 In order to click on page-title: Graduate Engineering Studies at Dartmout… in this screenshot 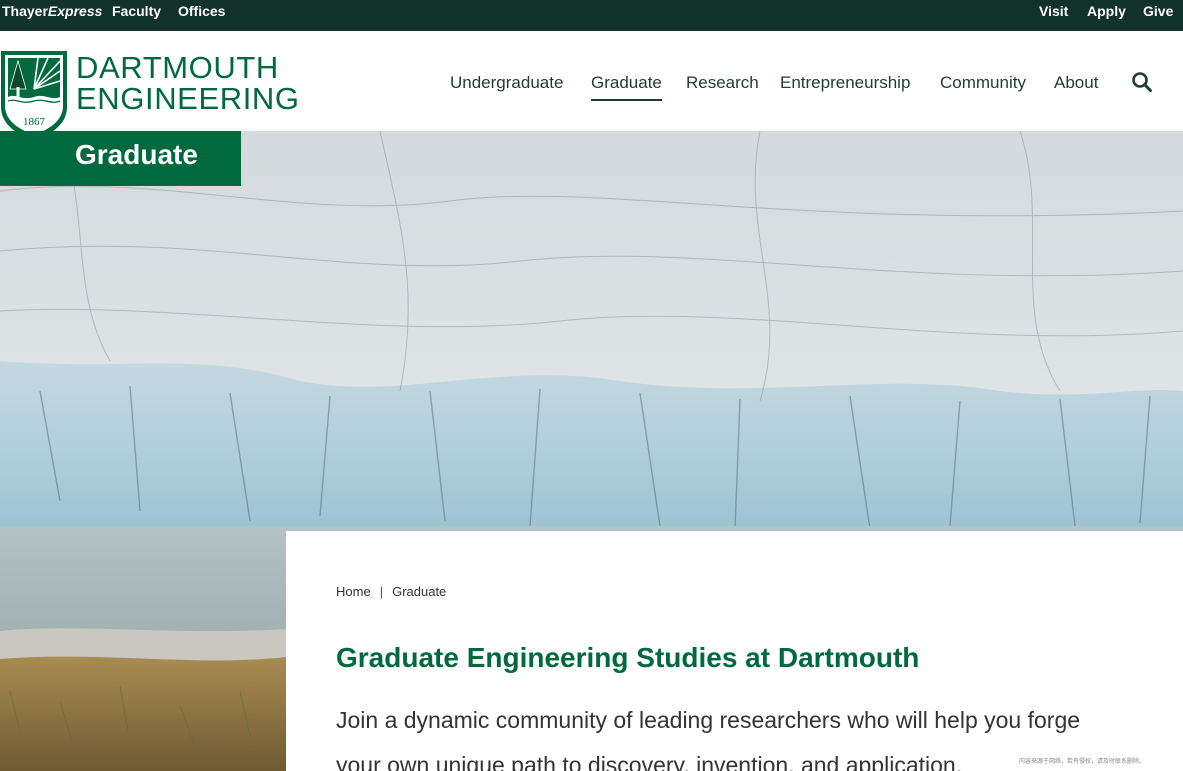, I will do `click(628, 657)`.